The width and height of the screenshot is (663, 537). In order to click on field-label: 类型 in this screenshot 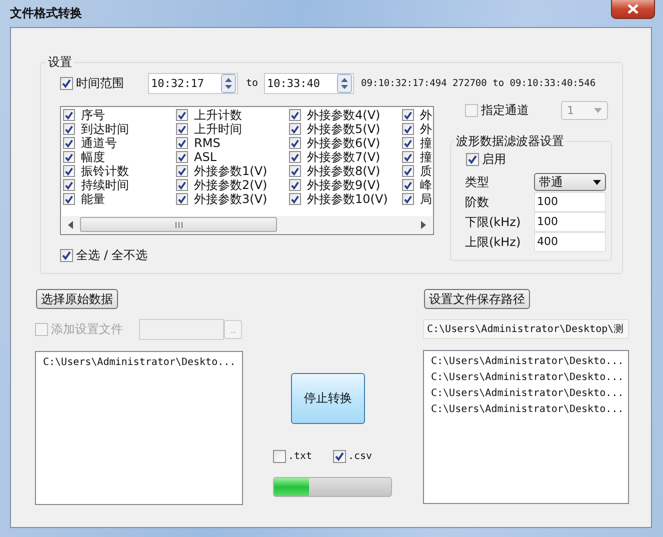, I will do `click(477, 182)`.